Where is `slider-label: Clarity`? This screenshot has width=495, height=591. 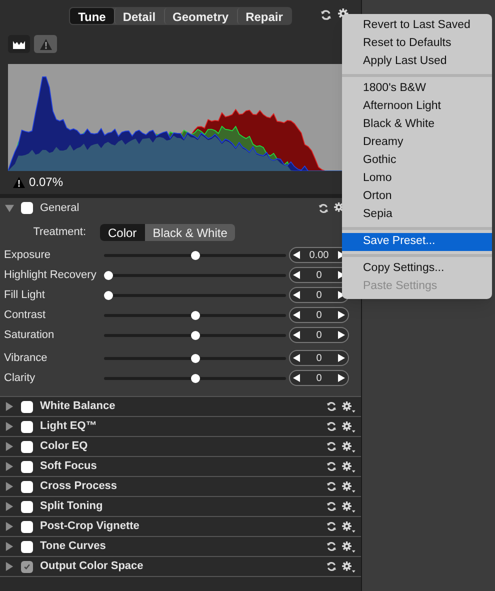
slider-label: Clarity is located at coordinates (20, 378).